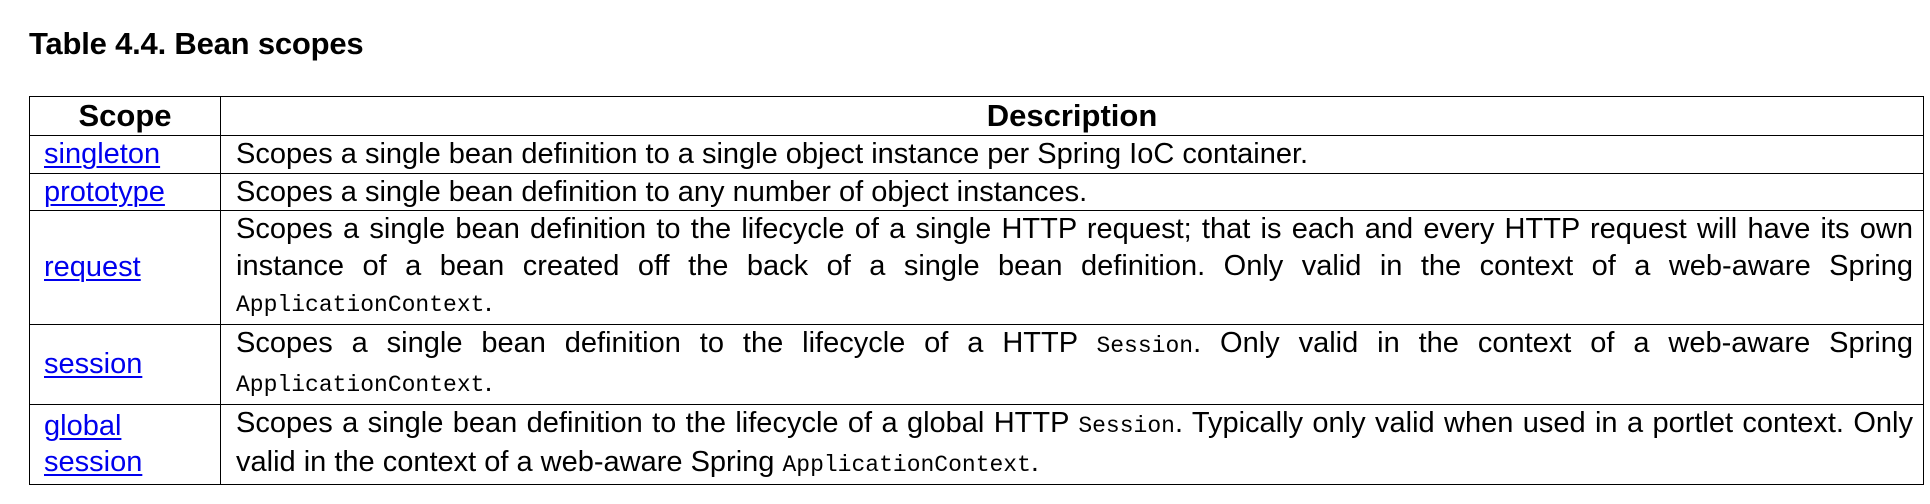 The width and height of the screenshot is (1930, 504). What do you see at coordinates (104, 192) in the screenshot?
I see `scope-link-prototype: prototype` at bounding box center [104, 192].